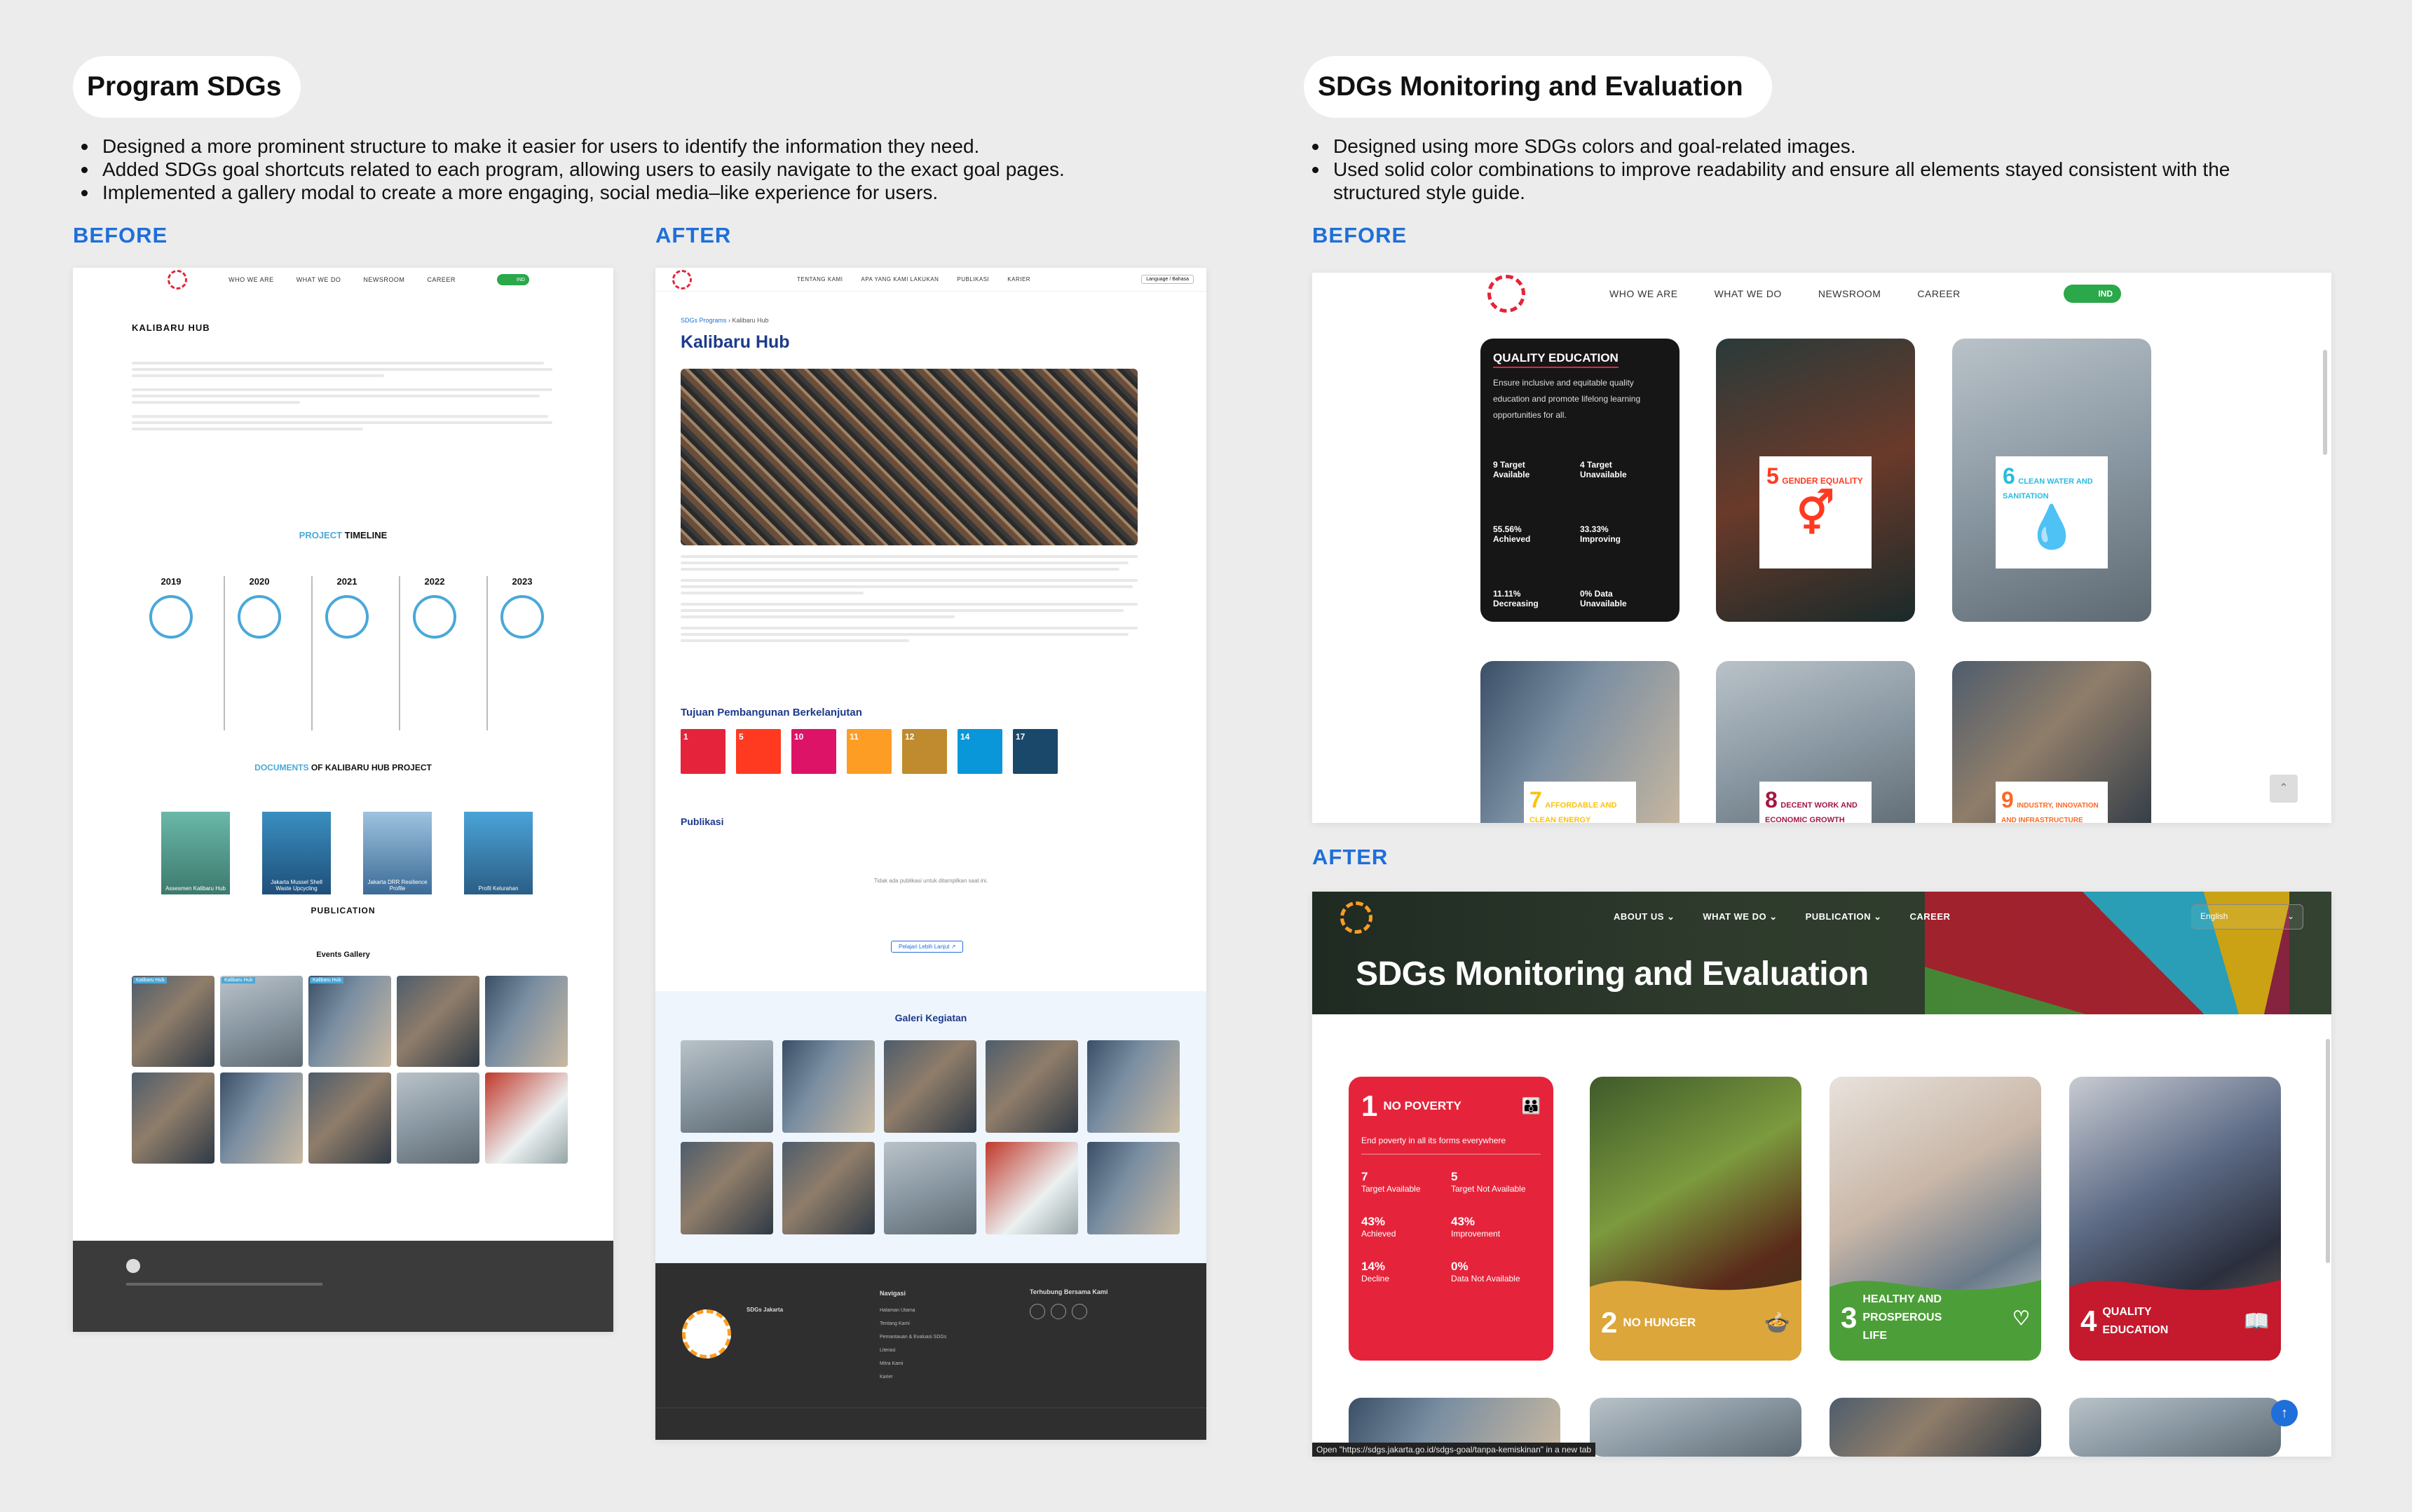 The image size is (2412, 1512). Describe the element at coordinates (913, 1377) in the screenshot. I see `footer-link: Karier` at that location.